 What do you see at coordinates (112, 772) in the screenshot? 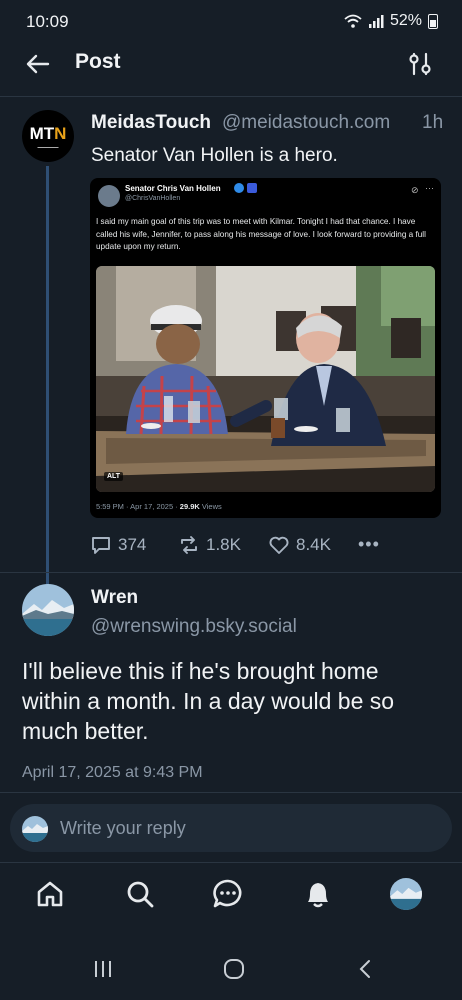
I see `reply-timestamp: April 17, 2025 at 9:43 PM` at bounding box center [112, 772].